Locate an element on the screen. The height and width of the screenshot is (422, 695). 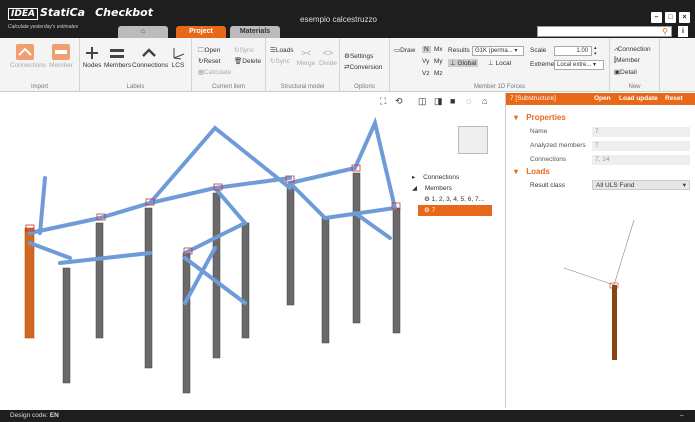
reset-button: ↻Reset is located at coordinates (209, 61).